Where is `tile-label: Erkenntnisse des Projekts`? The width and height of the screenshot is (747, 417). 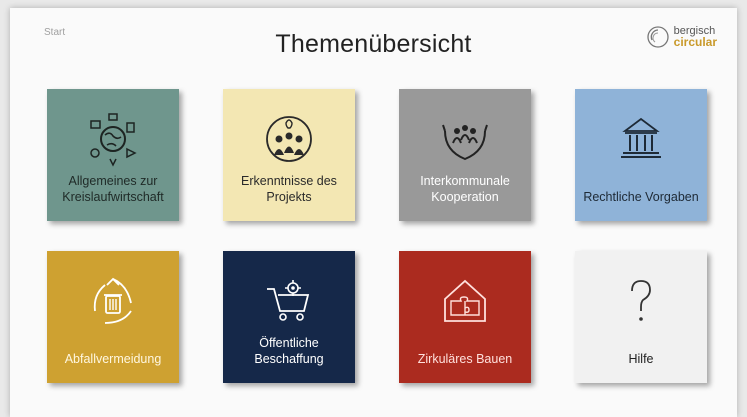 tile-label: Erkenntnisse des Projekts is located at coordinates (289, 189).